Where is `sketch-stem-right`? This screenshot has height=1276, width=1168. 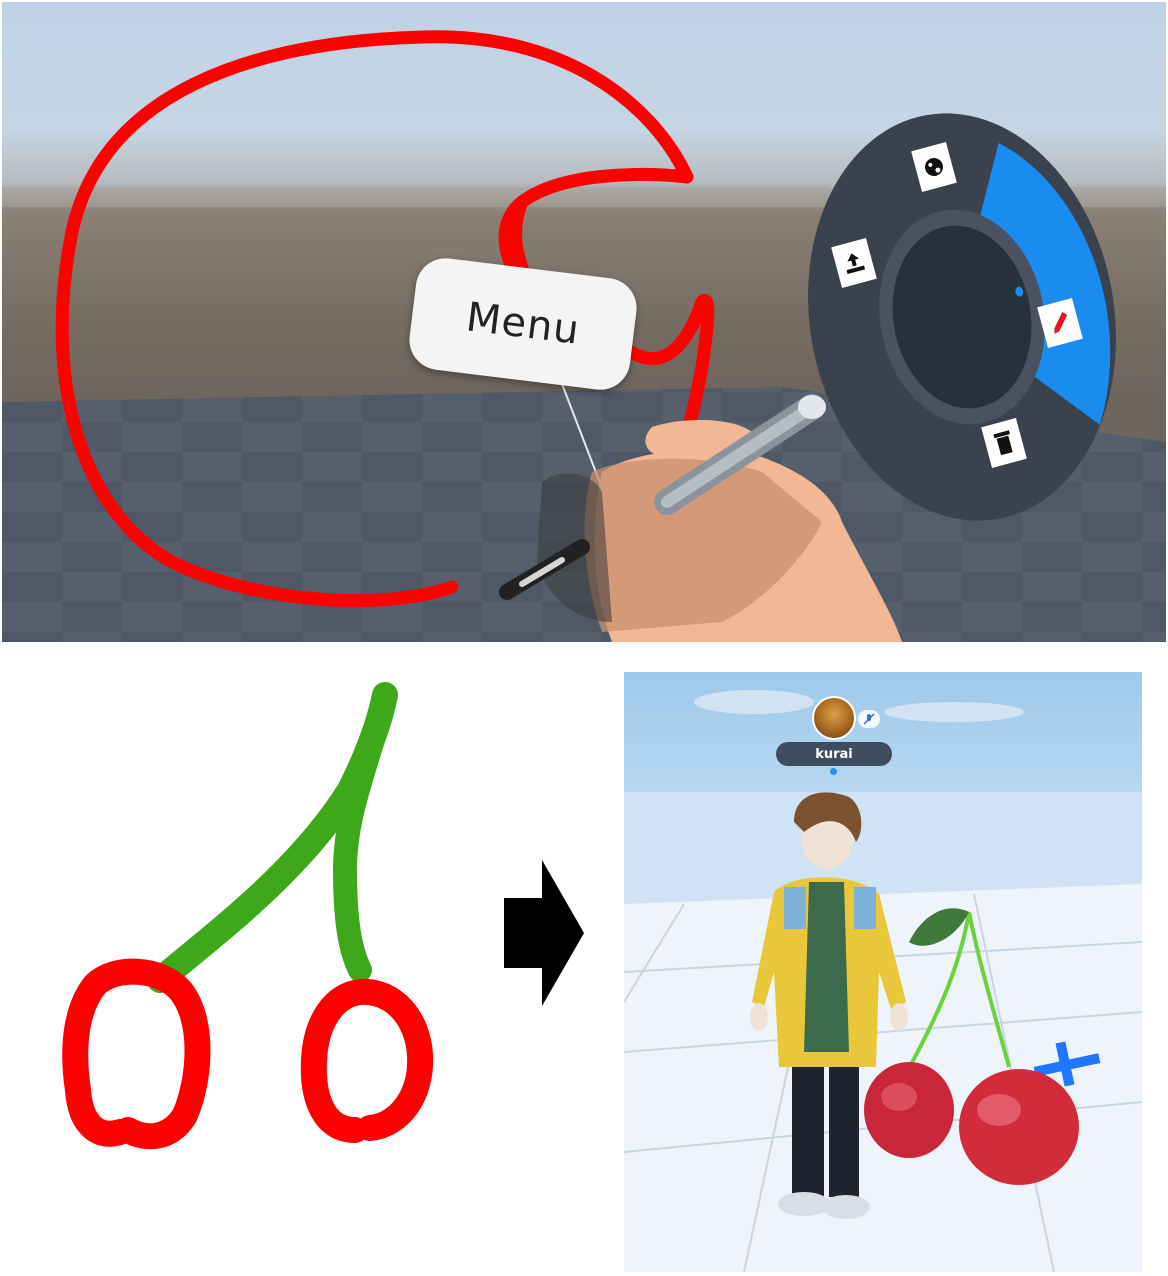 sketch-stem-right is located at coordinates (364, 832).